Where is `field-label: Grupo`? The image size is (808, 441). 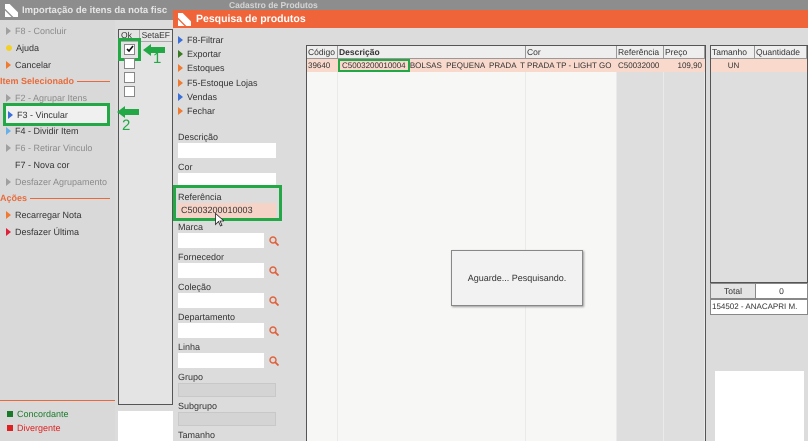
field-label: Grupo is located at coordinates (191, 377).